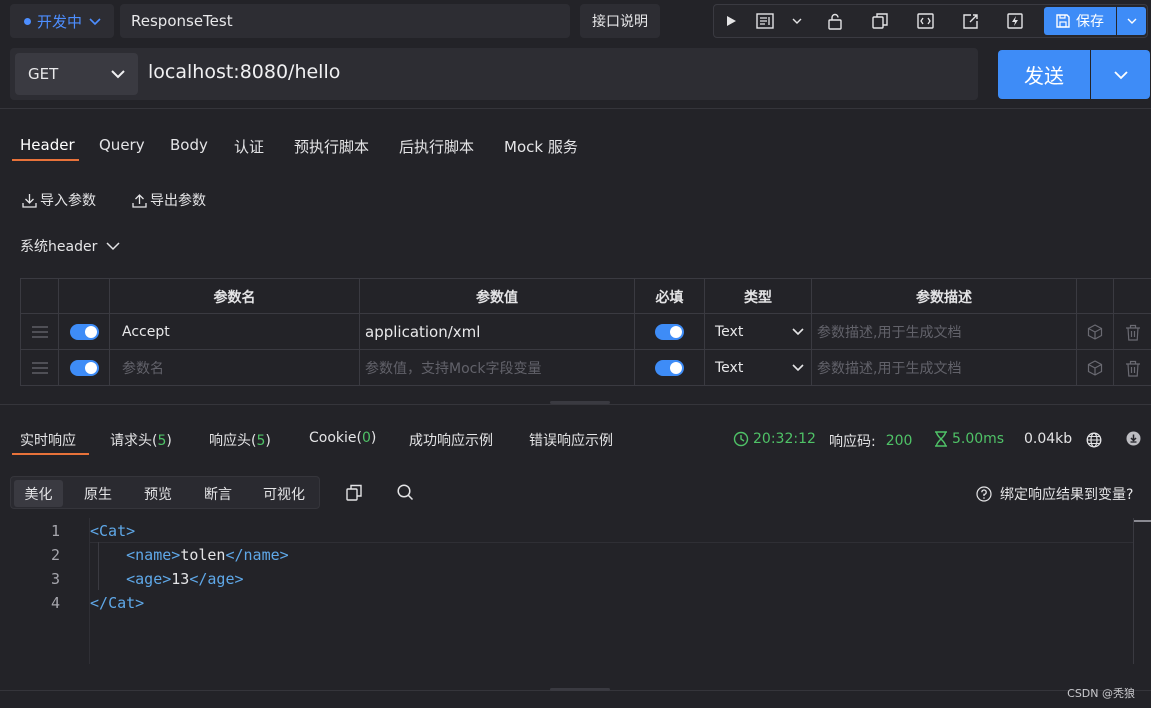  I want to click on table-row: 参数名 参数值，支持Mock字段变量 Text 参数描述,用于生成文档, so click(585, 368).